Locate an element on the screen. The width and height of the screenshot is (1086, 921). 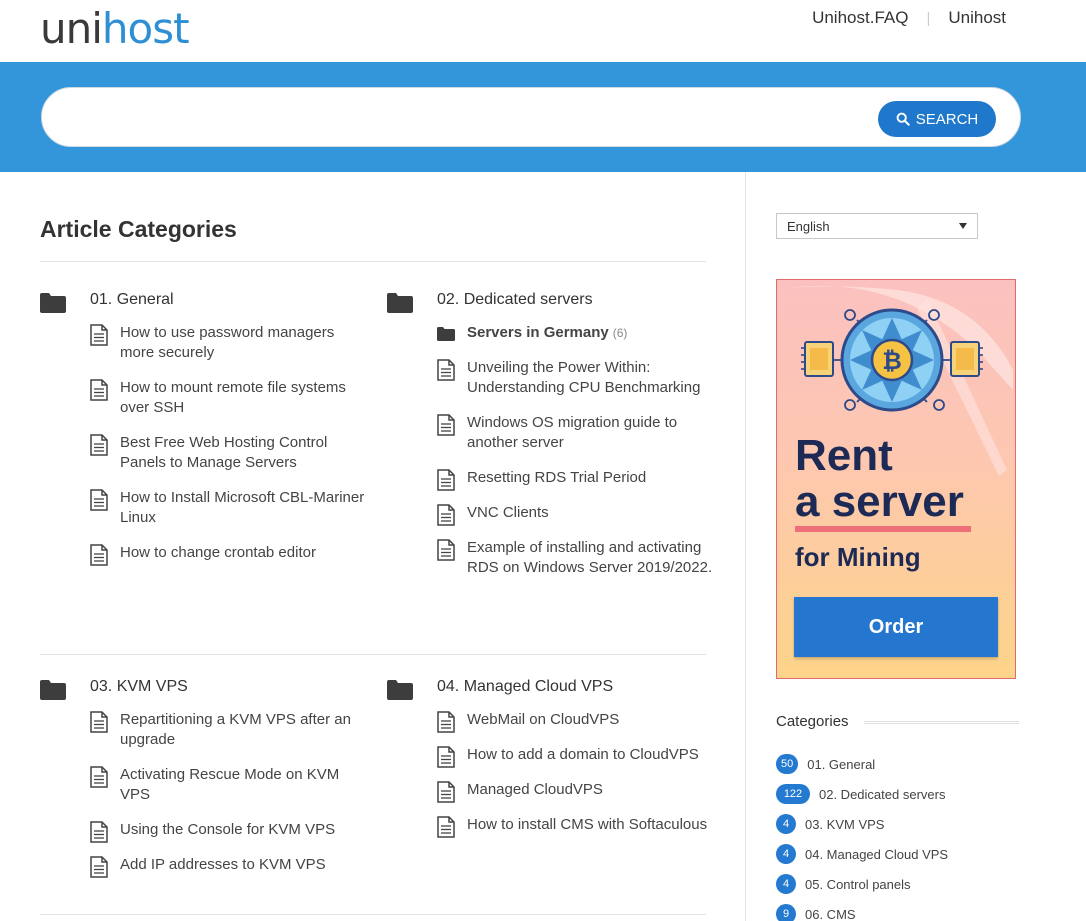
sidebar-category-kvm-vps: 4 03. KVM VPS is located at coordinates (862, 824).